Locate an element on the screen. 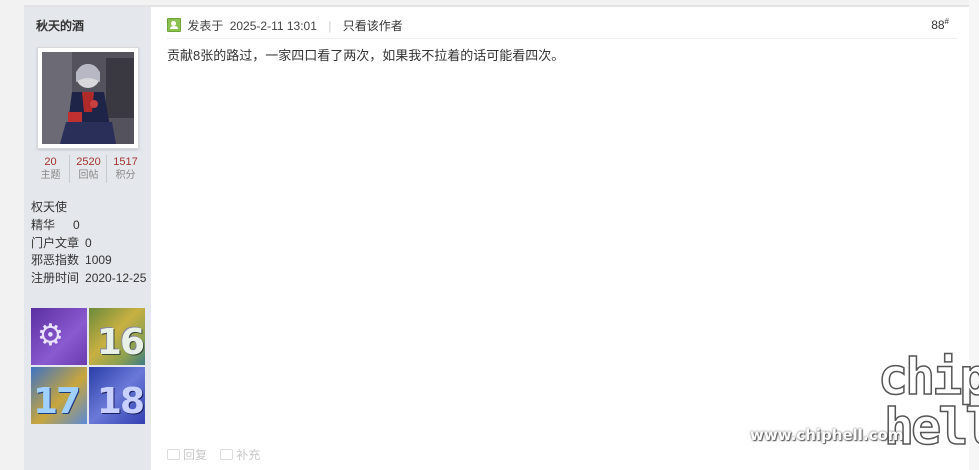 The height and width of the screenshot is (470, 979). info-value: 1009 is located at coordinates (98, 260).